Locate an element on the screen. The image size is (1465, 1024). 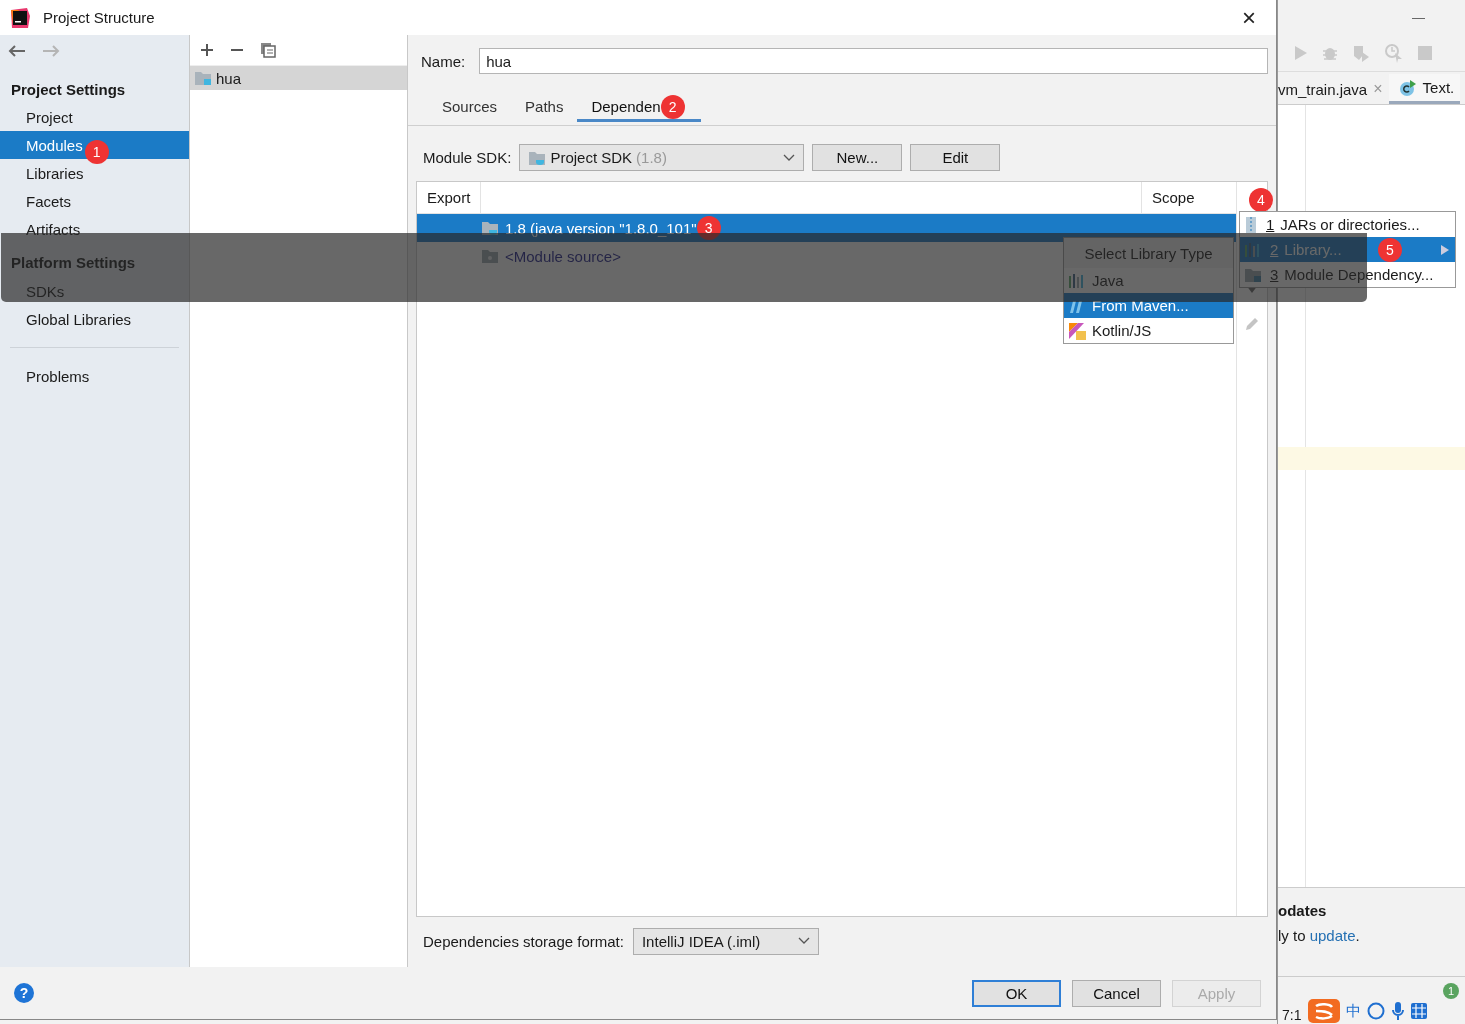
edit-icon is located at coordinates (1252, 324).